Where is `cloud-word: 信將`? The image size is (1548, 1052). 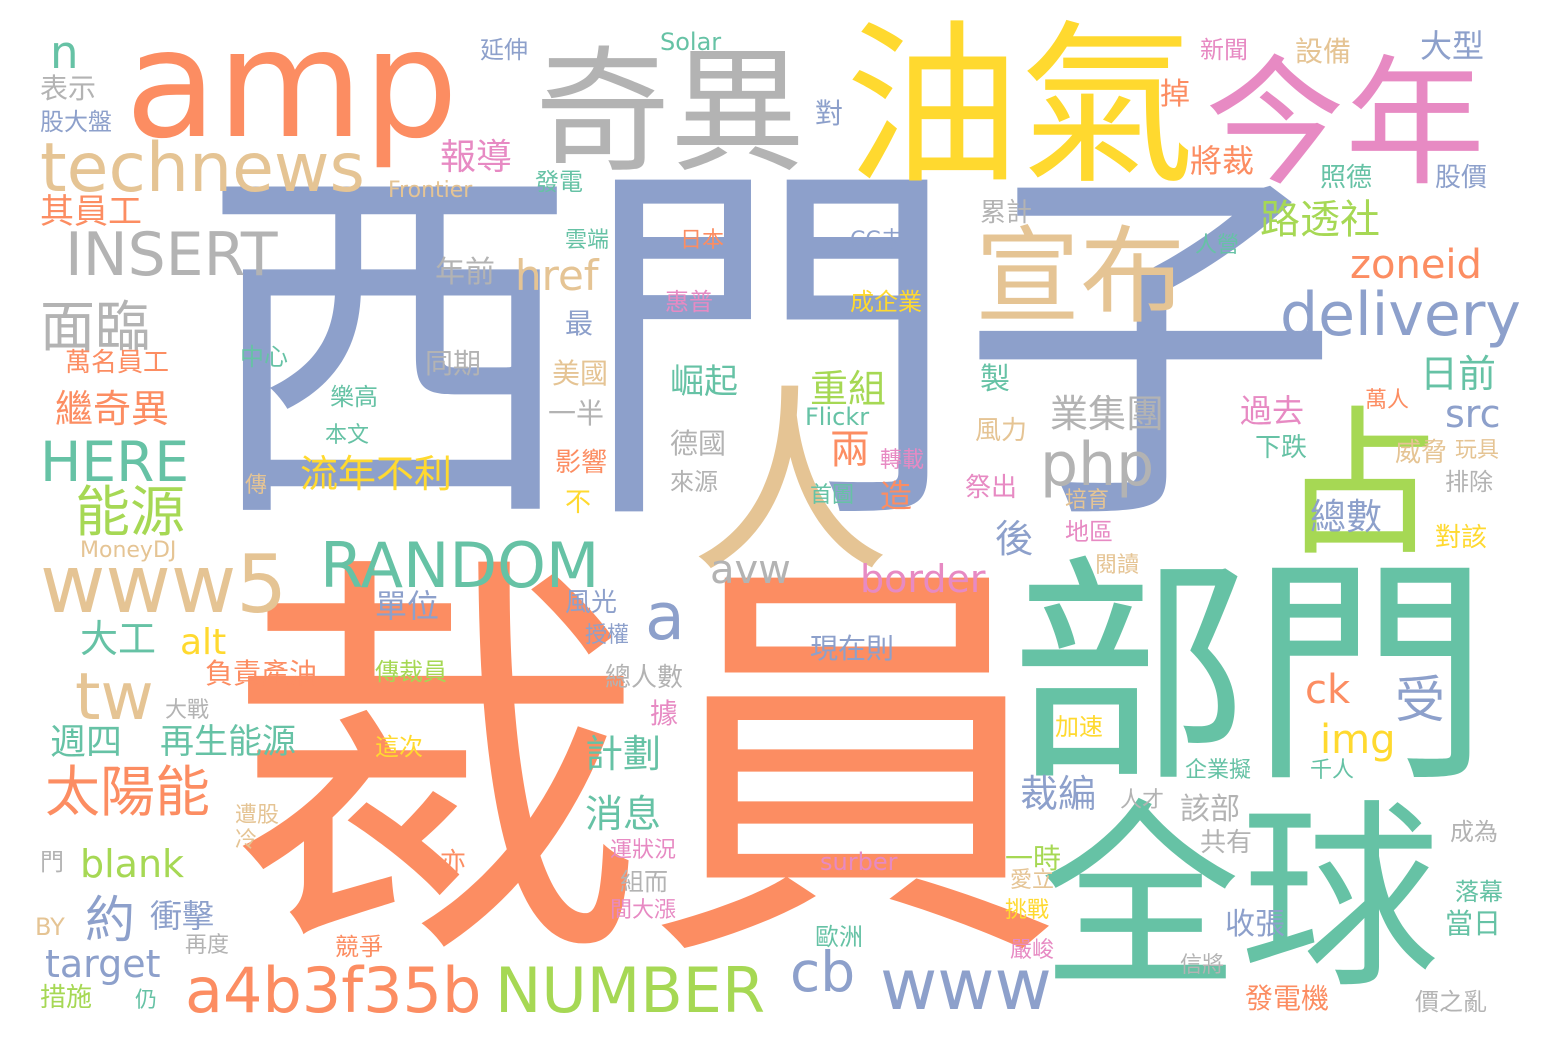 cloud-word: 信將 is located at coordinates (1202, 965).